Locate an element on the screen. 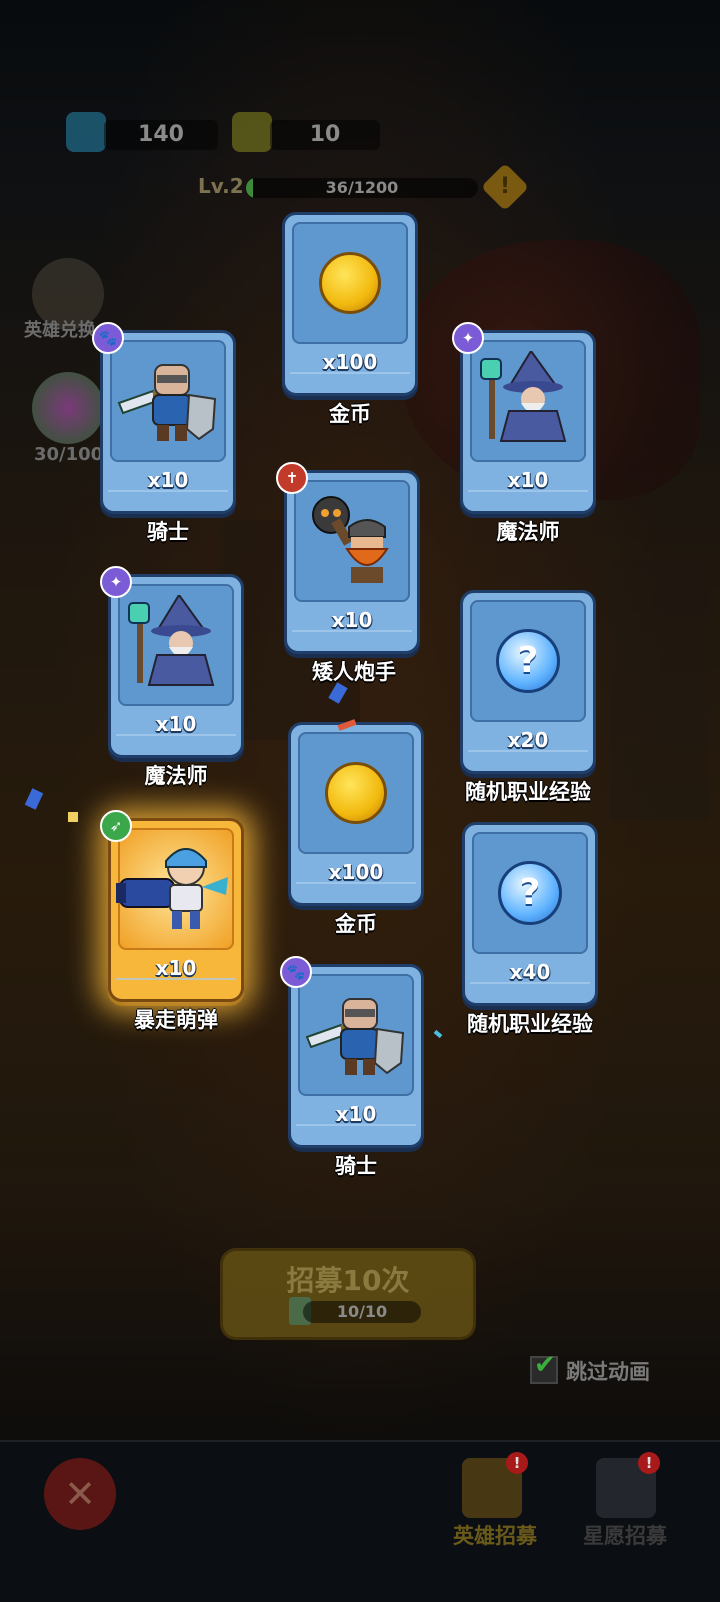  bow-class-badge-icon: ➶ is located at coordinates (116, 826).